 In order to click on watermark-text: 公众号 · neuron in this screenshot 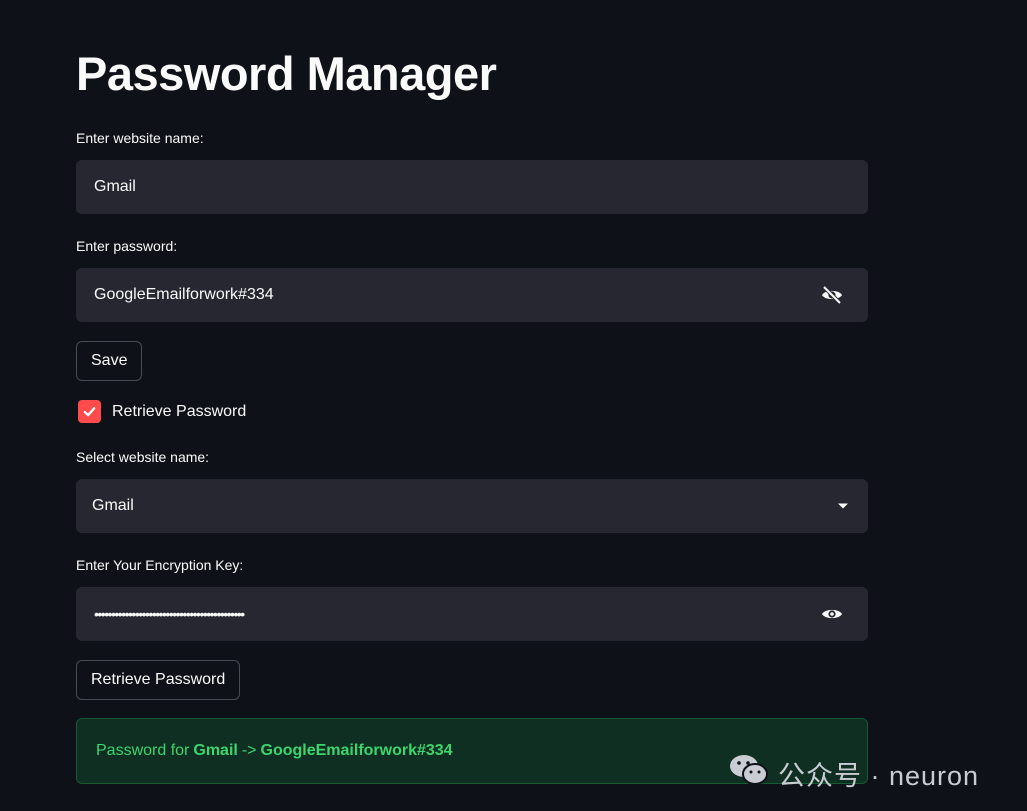, I will do `click(879, 776)`.